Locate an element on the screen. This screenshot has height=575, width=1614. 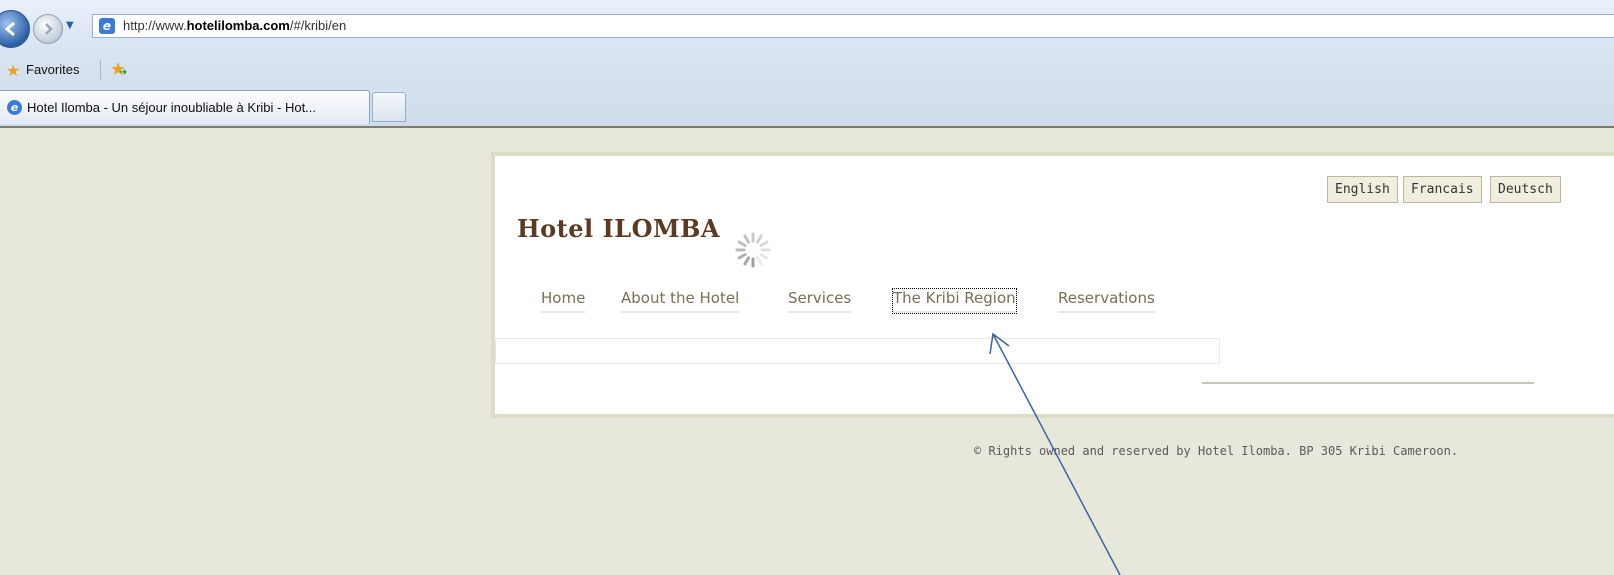
add-to-favorites-icon: ★ ➜ is located at coordinates (118, 69).